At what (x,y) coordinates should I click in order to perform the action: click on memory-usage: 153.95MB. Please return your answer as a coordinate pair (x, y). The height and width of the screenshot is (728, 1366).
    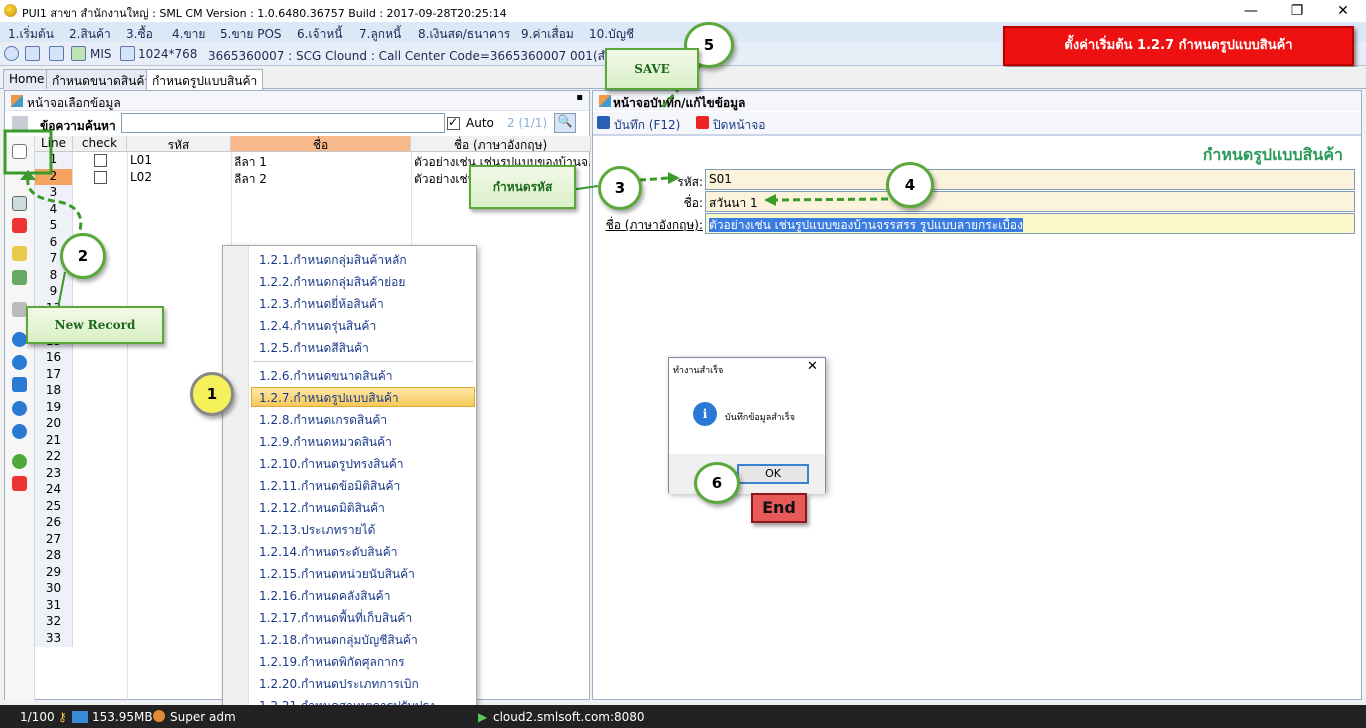
    Looking at the image, I should click on (122, 717).